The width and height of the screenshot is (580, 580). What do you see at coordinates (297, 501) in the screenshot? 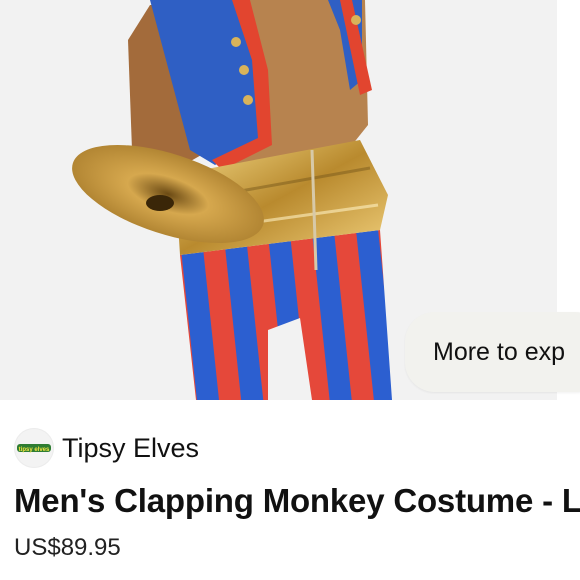
I see `product-title: Men's Clapping Monkey Costume - L` at bounding box center [297, 501].